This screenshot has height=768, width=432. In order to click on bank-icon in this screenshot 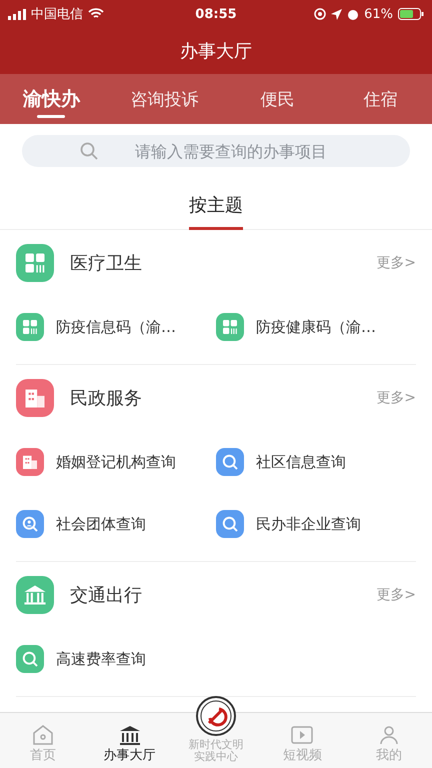, I will do `click(130, 735)`.